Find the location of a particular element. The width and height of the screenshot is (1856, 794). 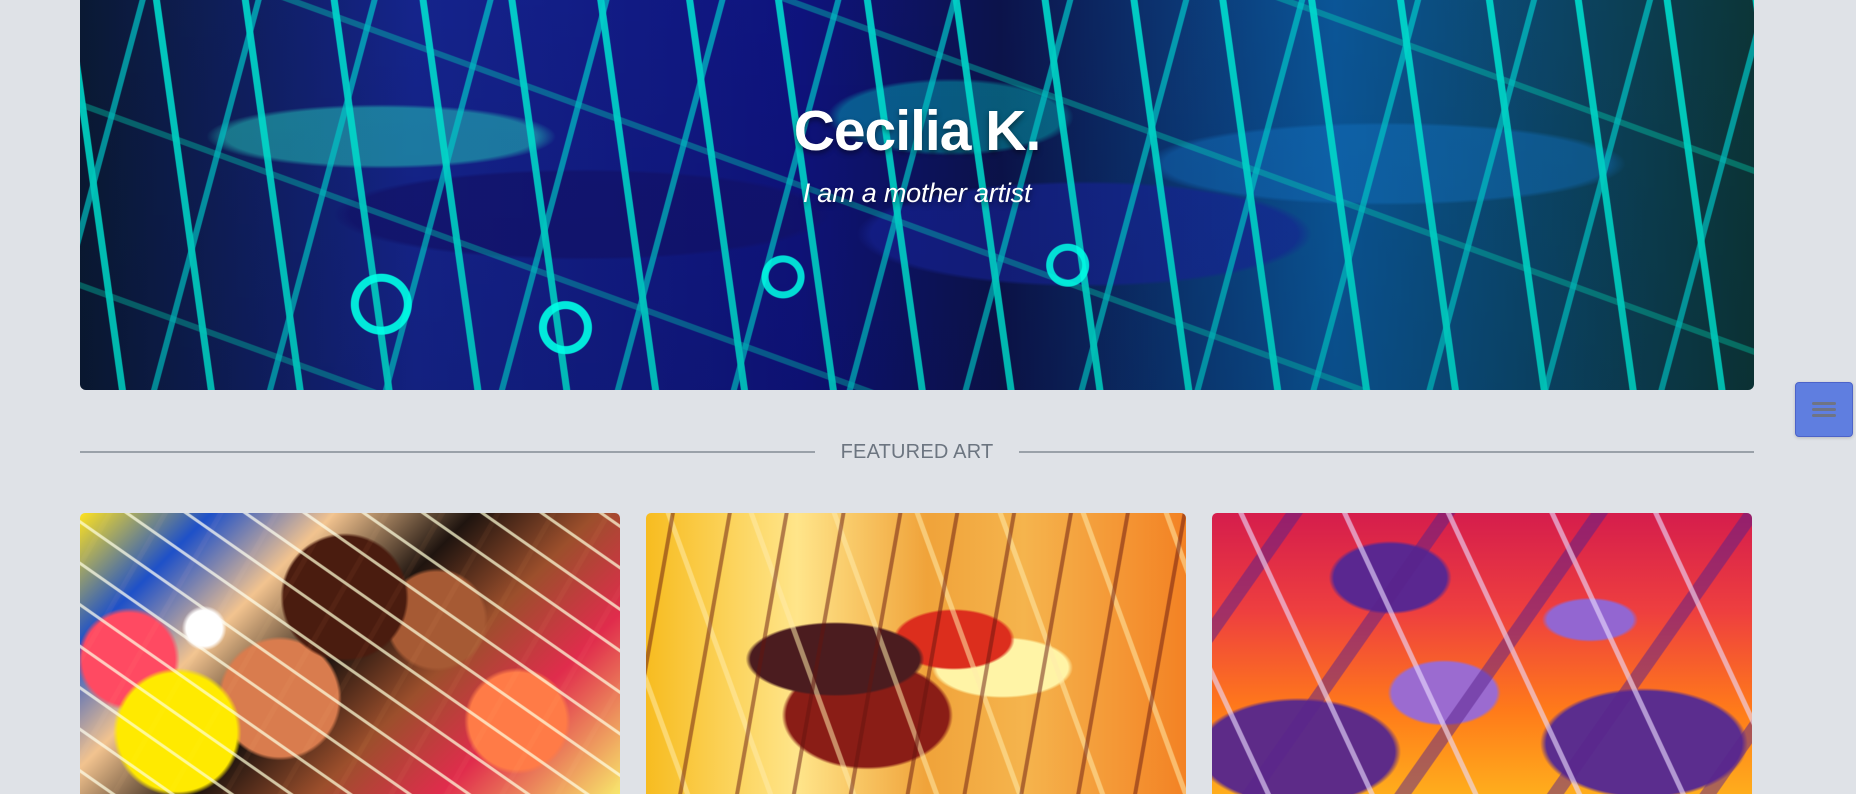

featured-art-label: FEATURED ART is located at coordinates (917, 451).